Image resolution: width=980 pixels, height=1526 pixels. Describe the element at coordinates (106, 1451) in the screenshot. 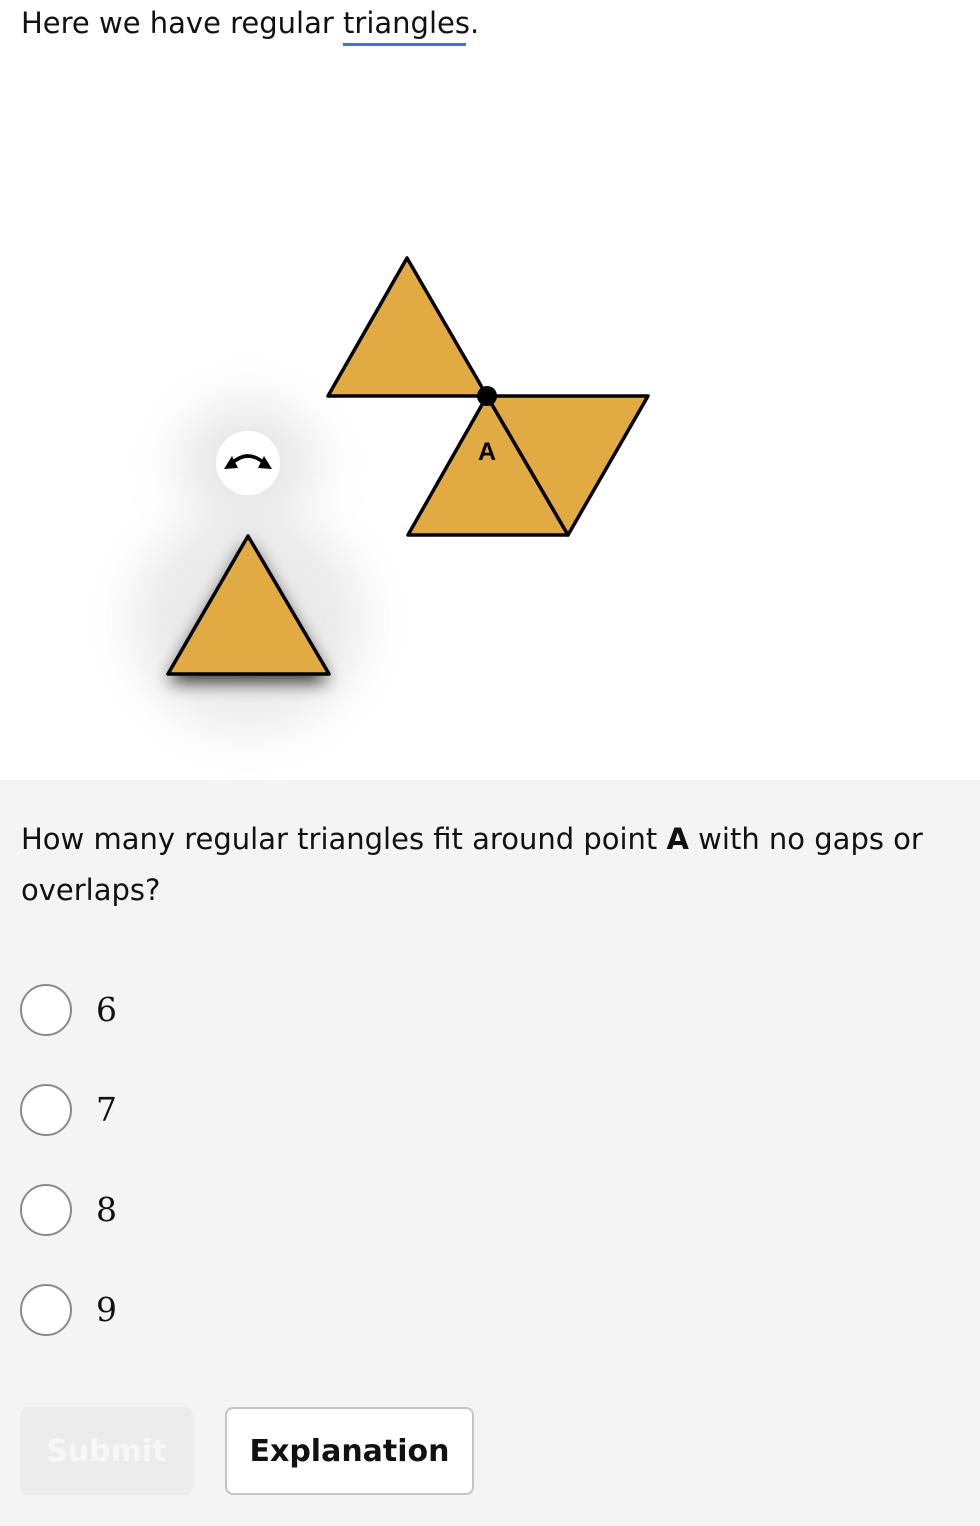

I see `submit-button: Submit` at that location.